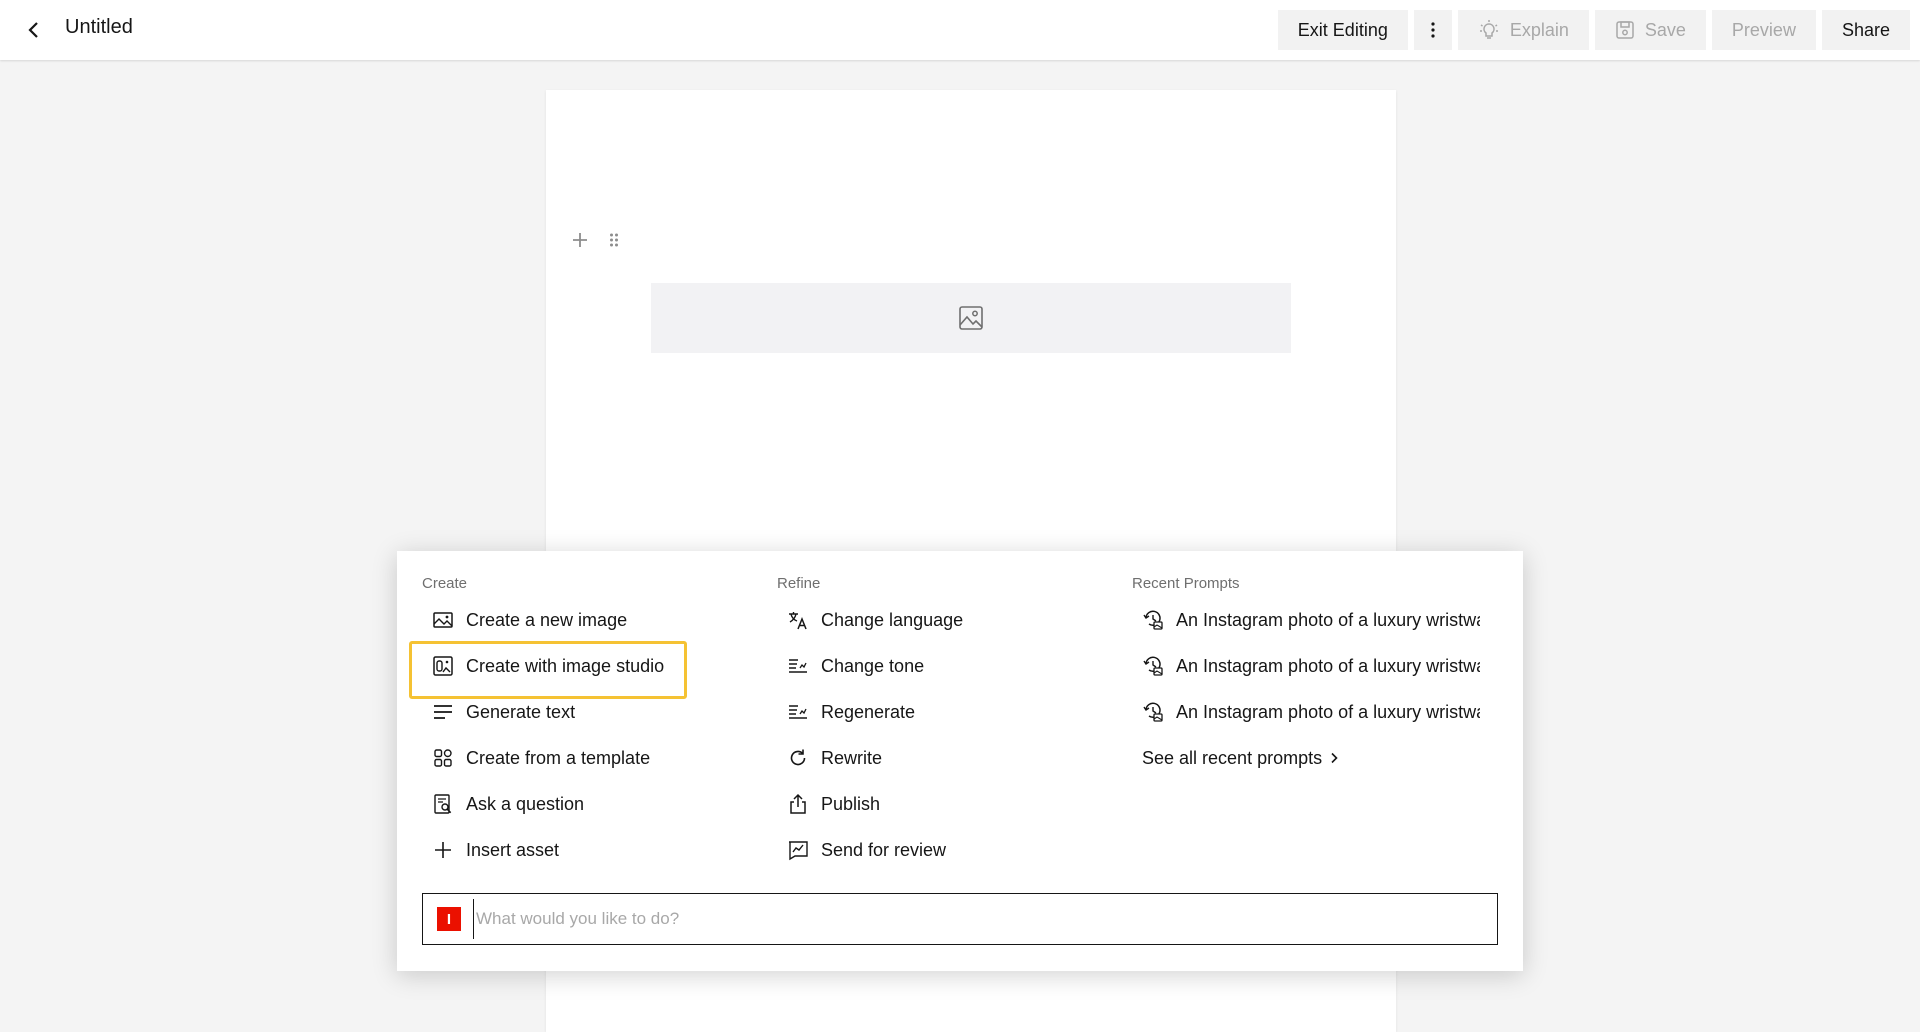 The height and width of the screenshot is (1032, 1920). Describe the element at coordinates (868, 711) in the screenshot. I see `regenerate-label: Regenerate` at that location.